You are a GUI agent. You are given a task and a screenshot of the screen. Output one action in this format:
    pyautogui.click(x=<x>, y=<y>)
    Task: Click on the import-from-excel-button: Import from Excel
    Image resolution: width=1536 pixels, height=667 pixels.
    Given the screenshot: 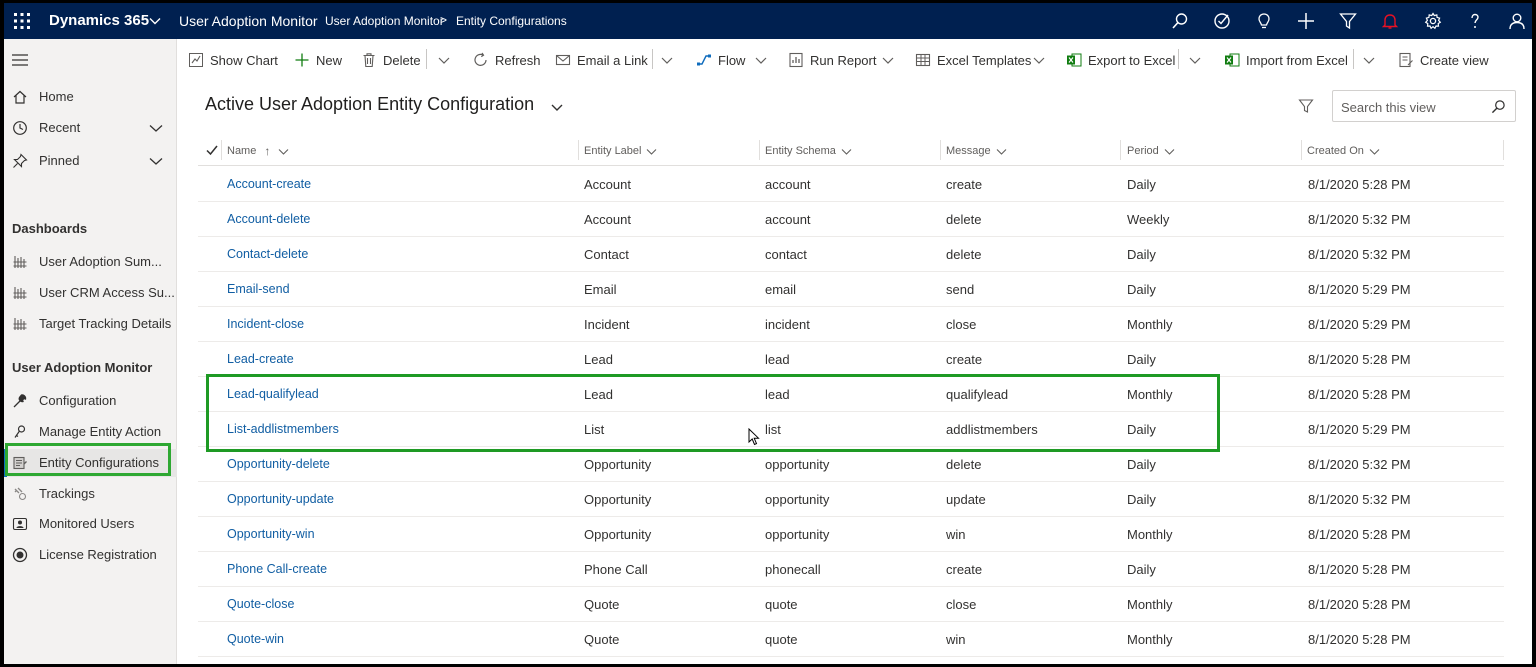 What is the action you would take?
    pyautogui.click(x=1286, y=60)
    